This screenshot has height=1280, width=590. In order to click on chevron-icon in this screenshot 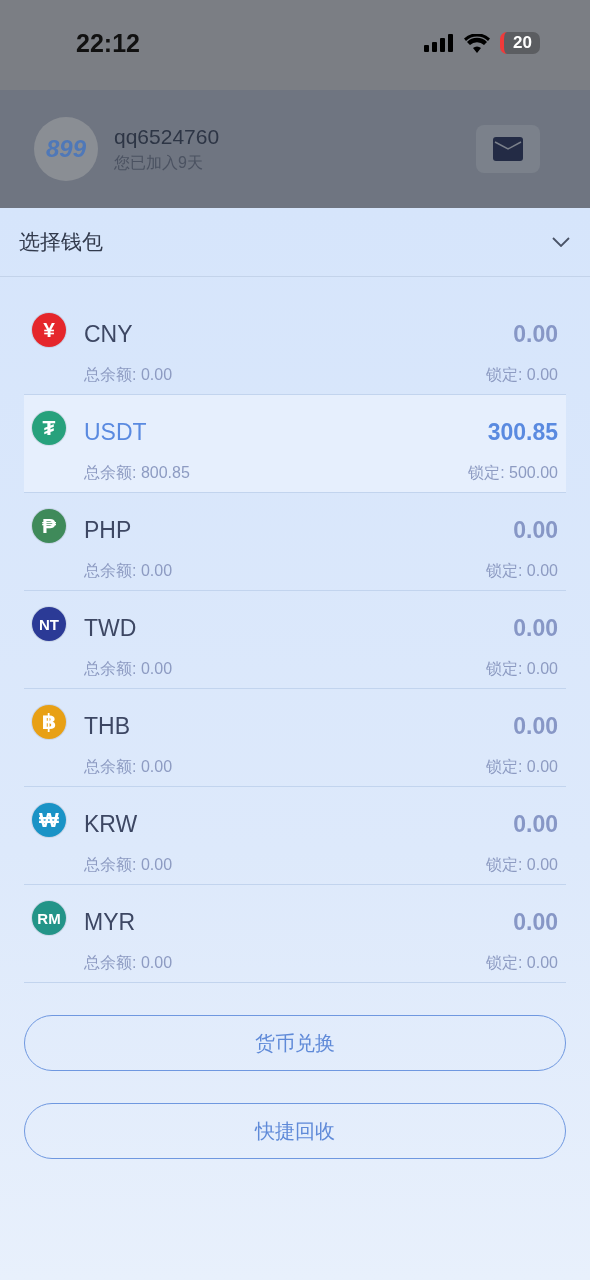, I will do `click(561, 242)`.